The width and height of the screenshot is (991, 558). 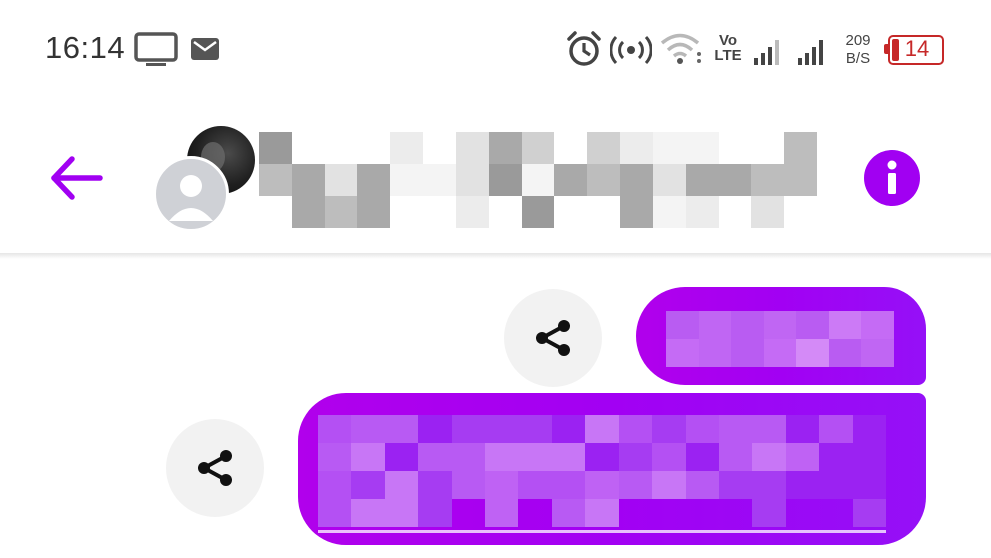 What do you see at coordinates (584, 48) in the screenshot?
I see `alarm-icon` at bounding box center [584, 48].